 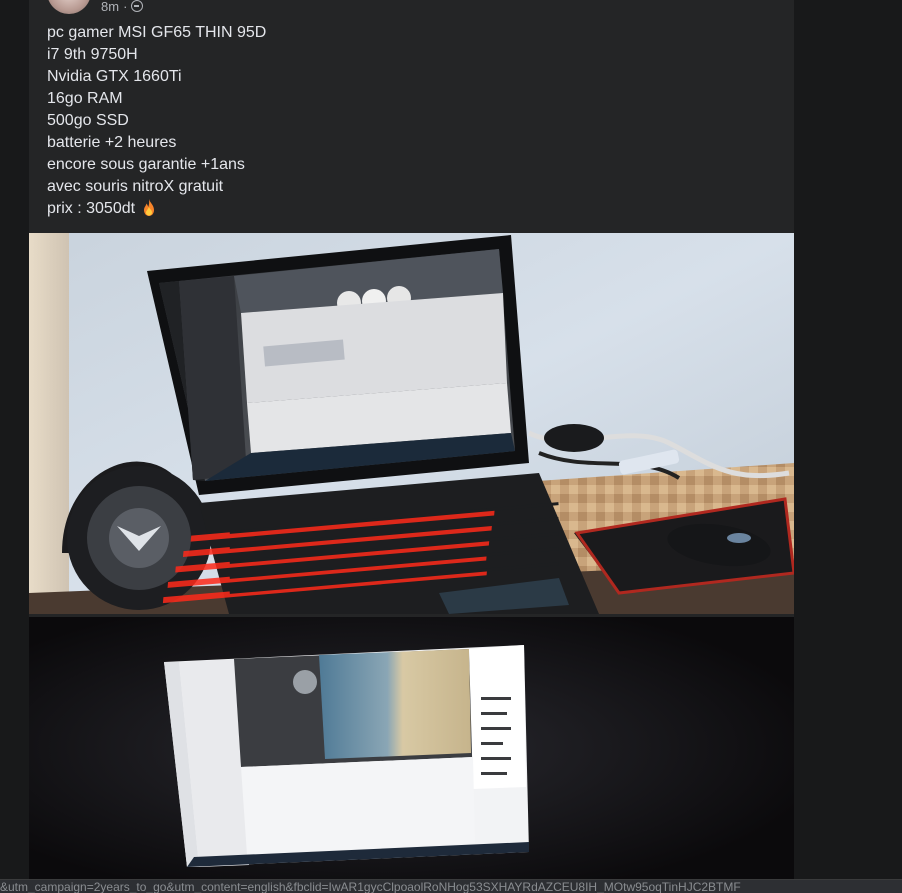 What do you see at coordinates (69, 7) in the screenshot?
I see `avatar` at bounding box center [69, 7].